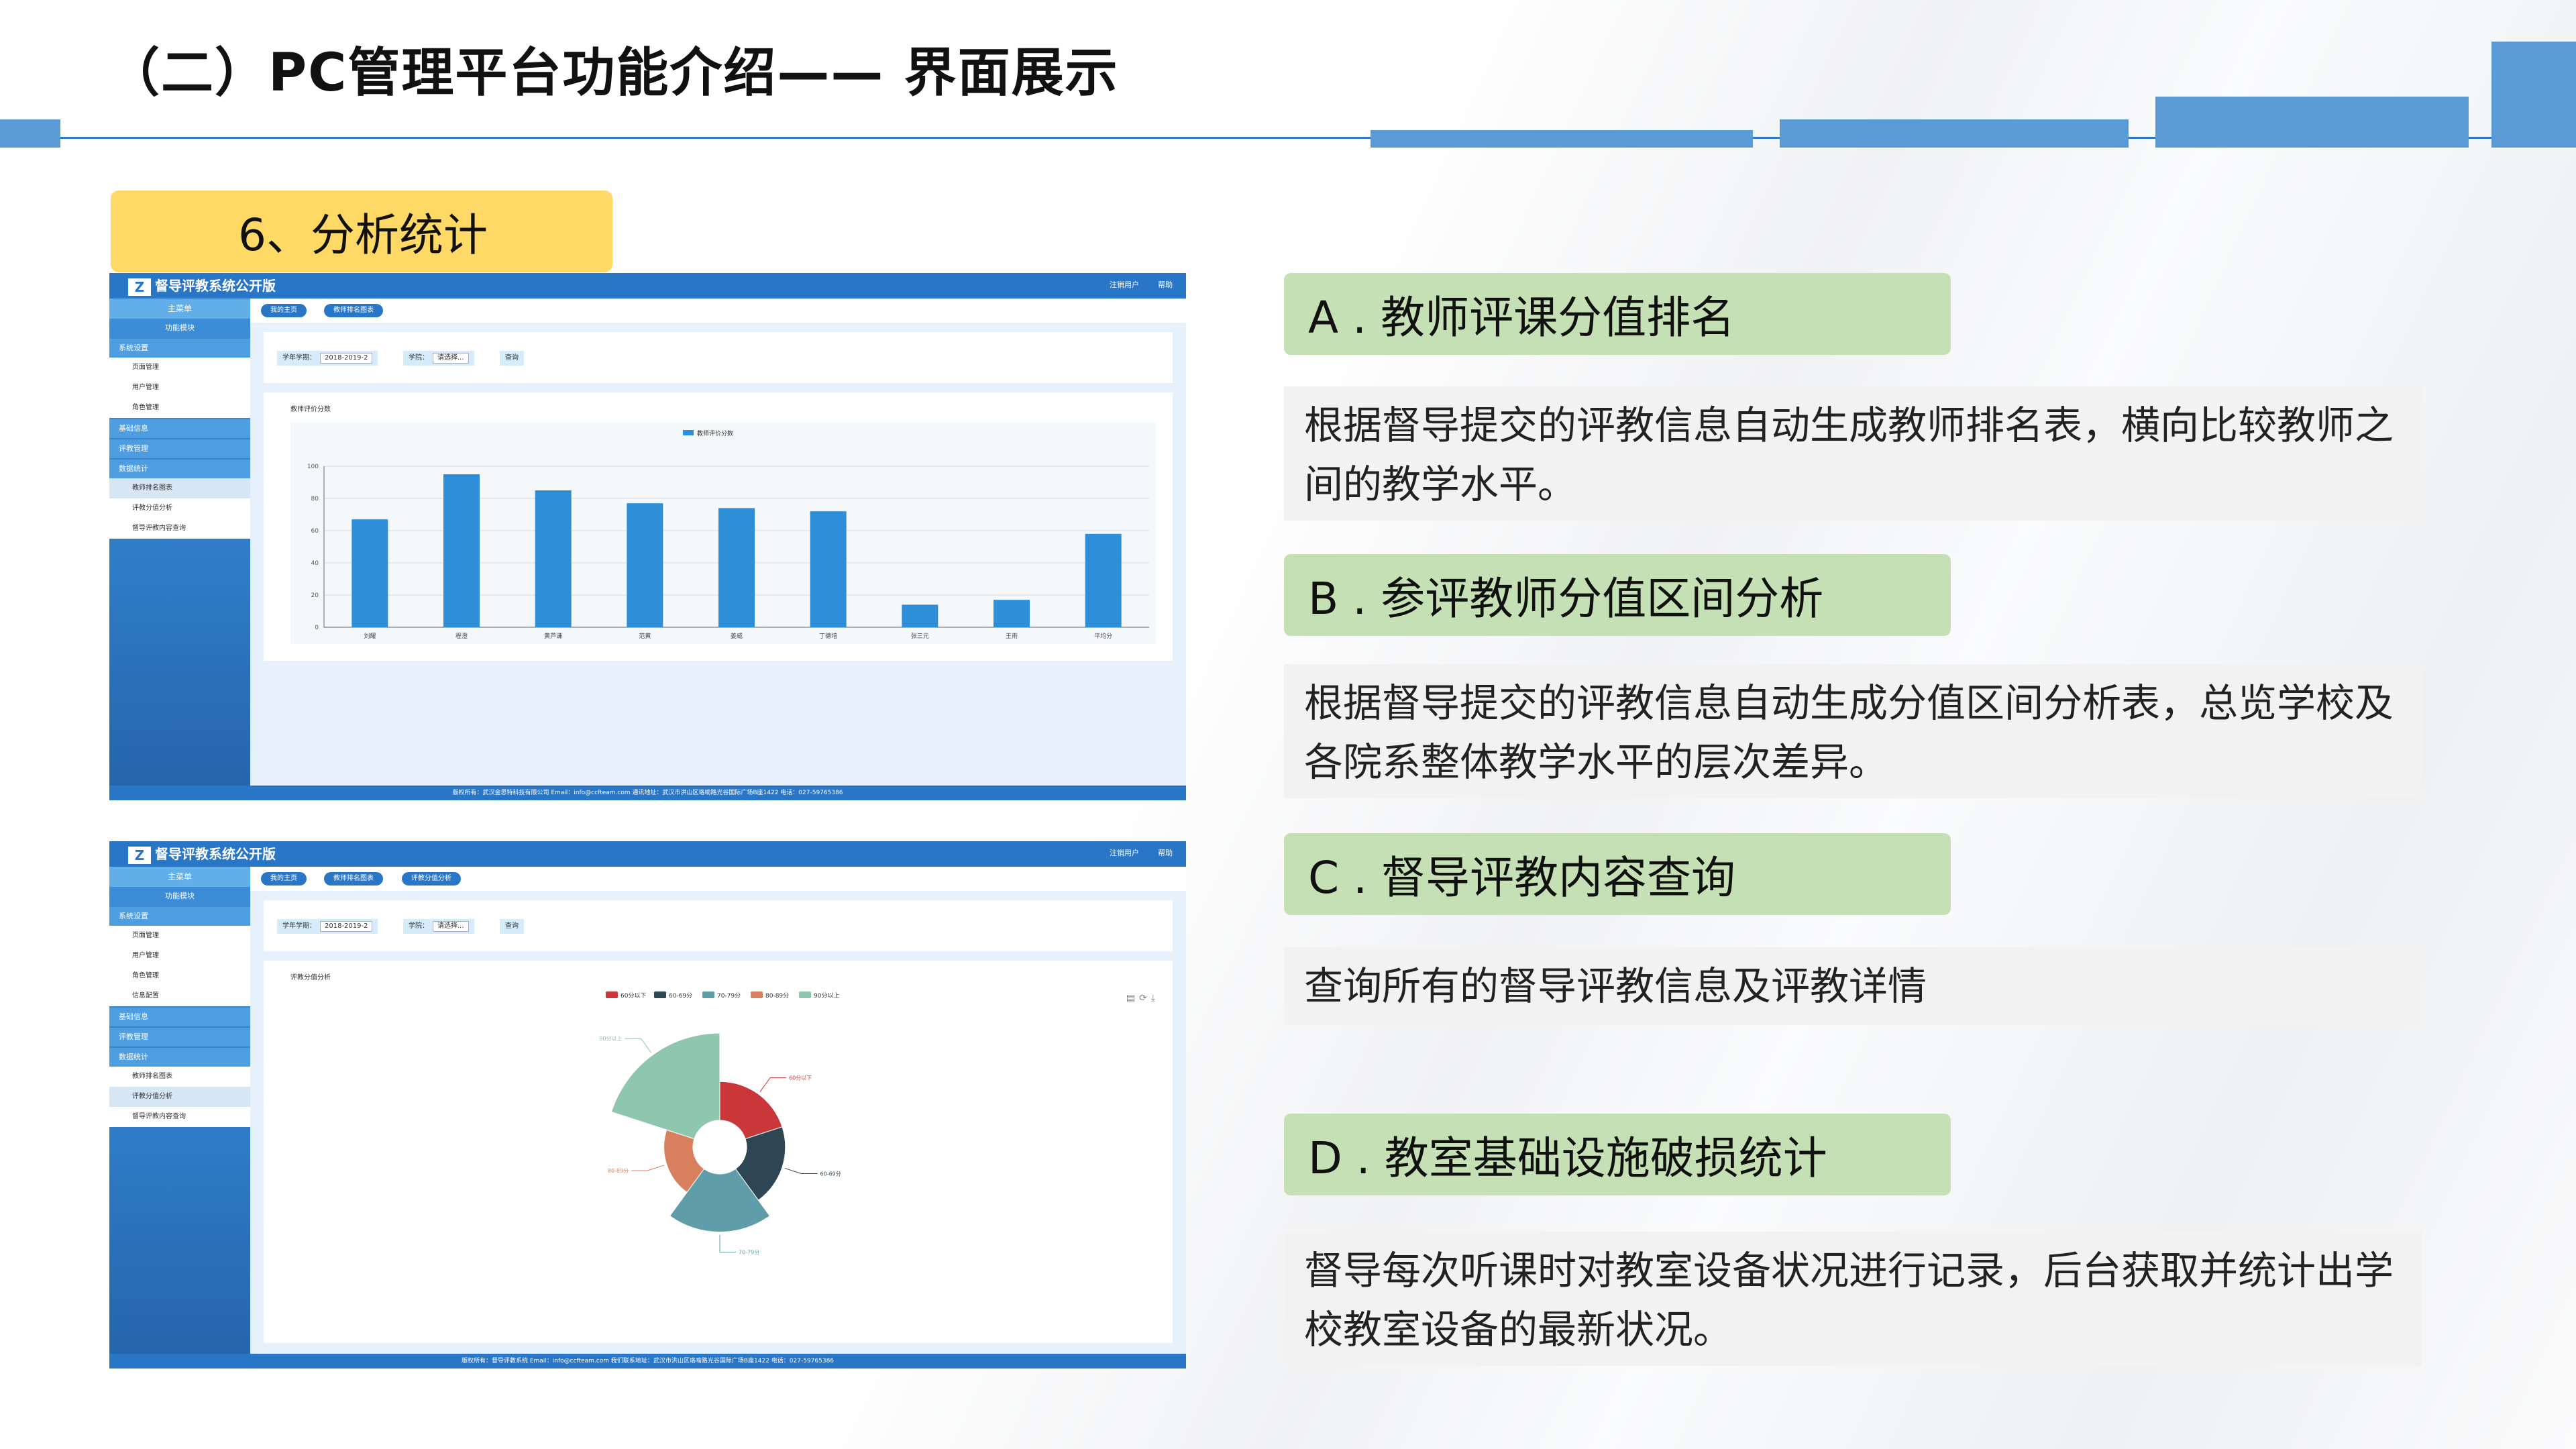 The height and width of the screenshot is (1449, 2576). I want to click on section-label: 6、分析统计, so click(361, 231).